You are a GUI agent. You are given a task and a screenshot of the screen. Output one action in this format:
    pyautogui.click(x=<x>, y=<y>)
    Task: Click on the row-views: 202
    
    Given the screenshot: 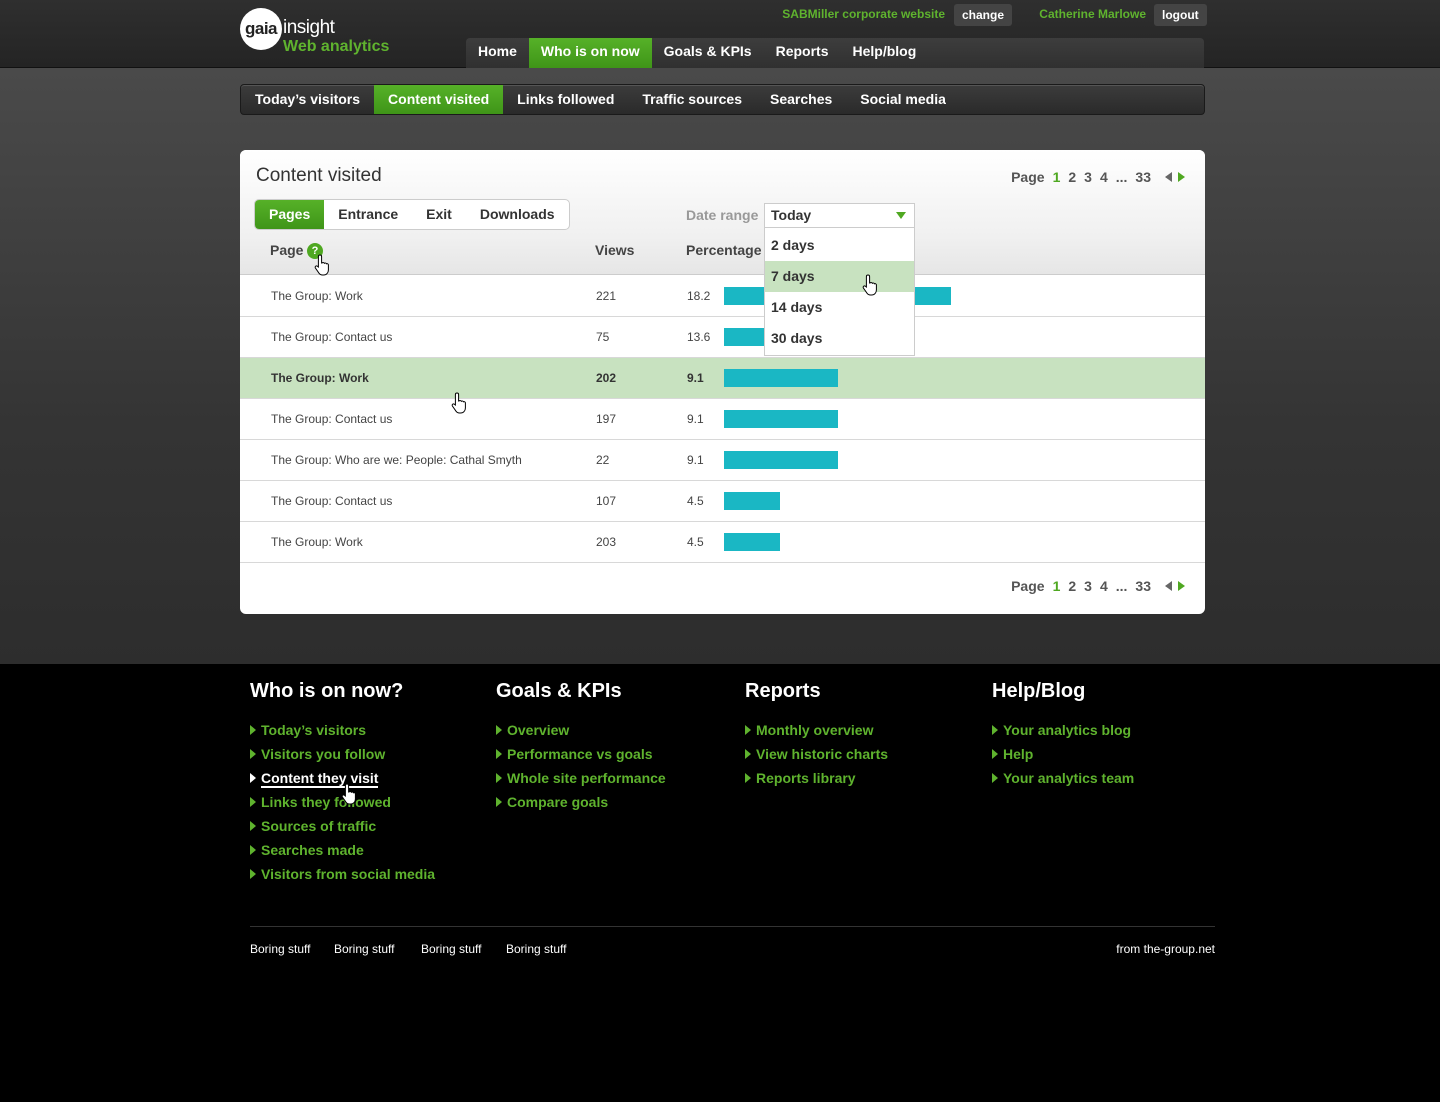 What is the action you would take?
    pyautogui.click(x=606, y=378)
    